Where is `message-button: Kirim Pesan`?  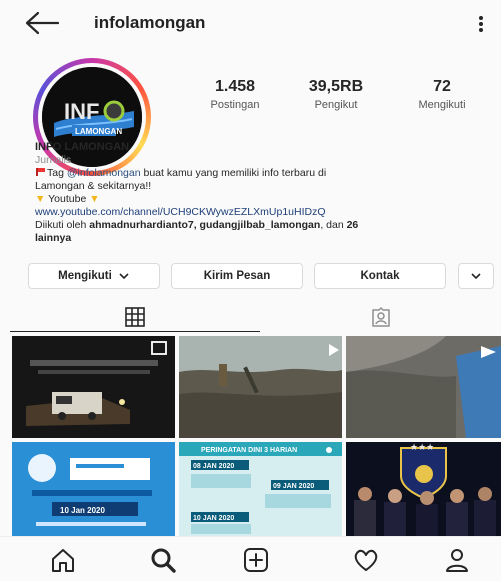
message-button: Kirim Pesan is located at coordinates (237, 276).